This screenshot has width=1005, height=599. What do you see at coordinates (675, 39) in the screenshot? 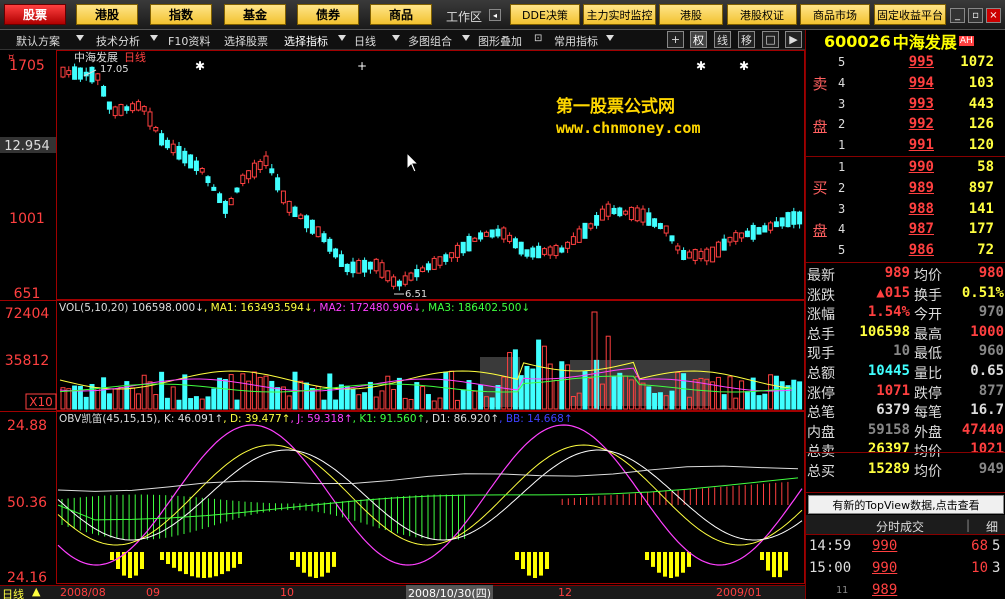
I see `crosshair-icon: +` at bounding box center [675, 39].